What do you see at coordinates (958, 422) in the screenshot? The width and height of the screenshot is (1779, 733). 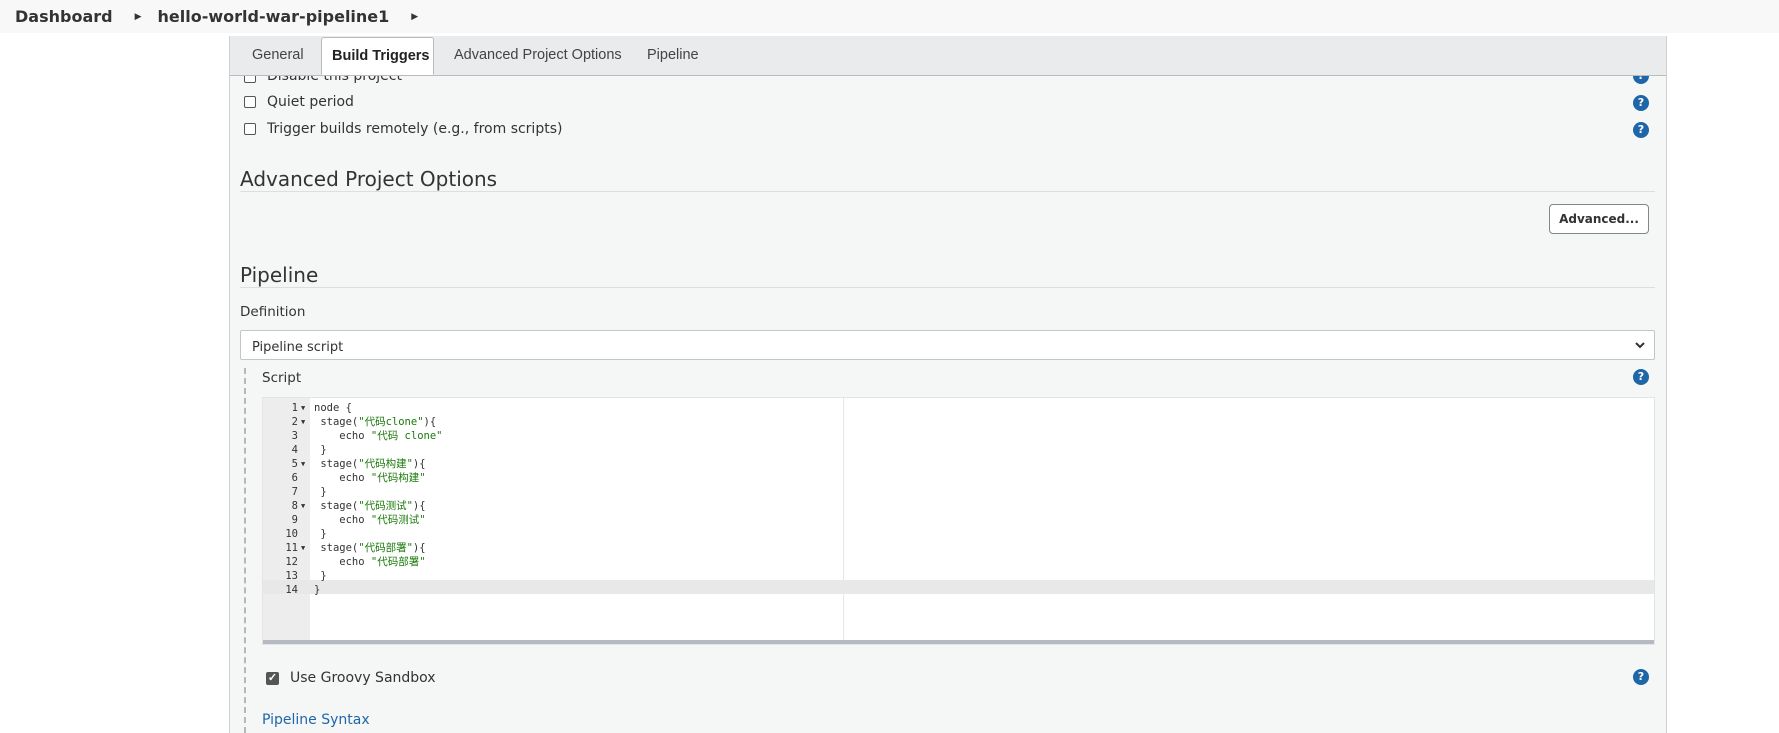 I see `code-line: 2 ▼ stage("代码clone"){` at bounding box center [958, 422].